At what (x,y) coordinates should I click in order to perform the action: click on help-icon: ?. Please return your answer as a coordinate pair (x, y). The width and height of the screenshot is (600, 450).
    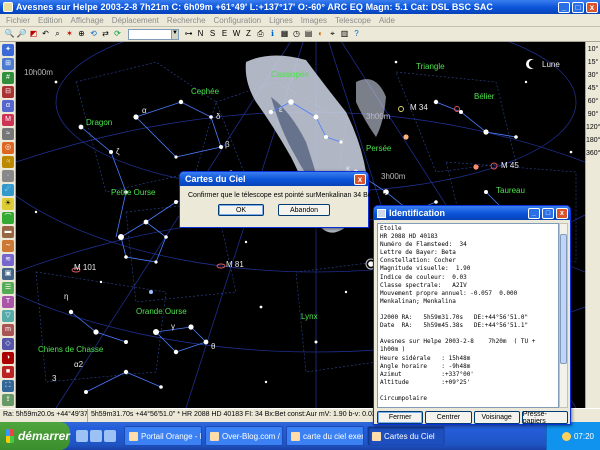
    Looking at the image, I should click on (356, 34).